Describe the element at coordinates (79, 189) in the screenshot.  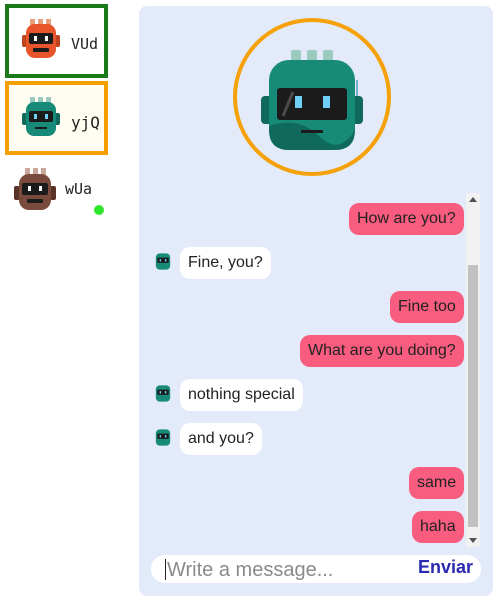
I see `contact-name: wUa` at that location.